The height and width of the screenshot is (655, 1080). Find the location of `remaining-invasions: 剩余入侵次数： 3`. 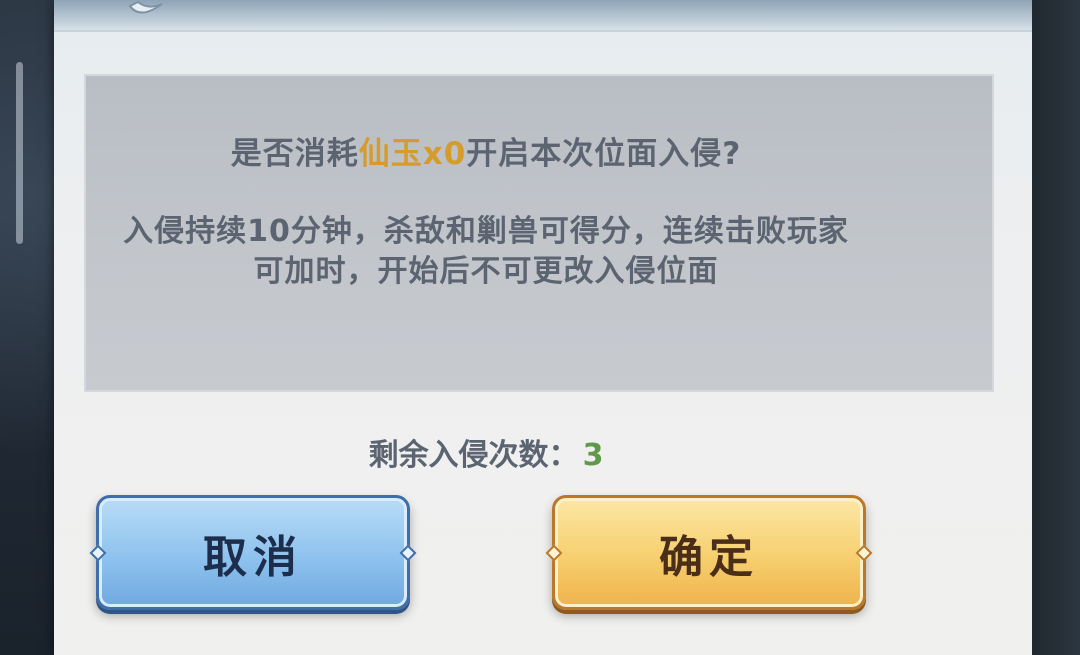

remaining-invasions: 剩余入侵次数： 3 is located at coordinates (513, 452).